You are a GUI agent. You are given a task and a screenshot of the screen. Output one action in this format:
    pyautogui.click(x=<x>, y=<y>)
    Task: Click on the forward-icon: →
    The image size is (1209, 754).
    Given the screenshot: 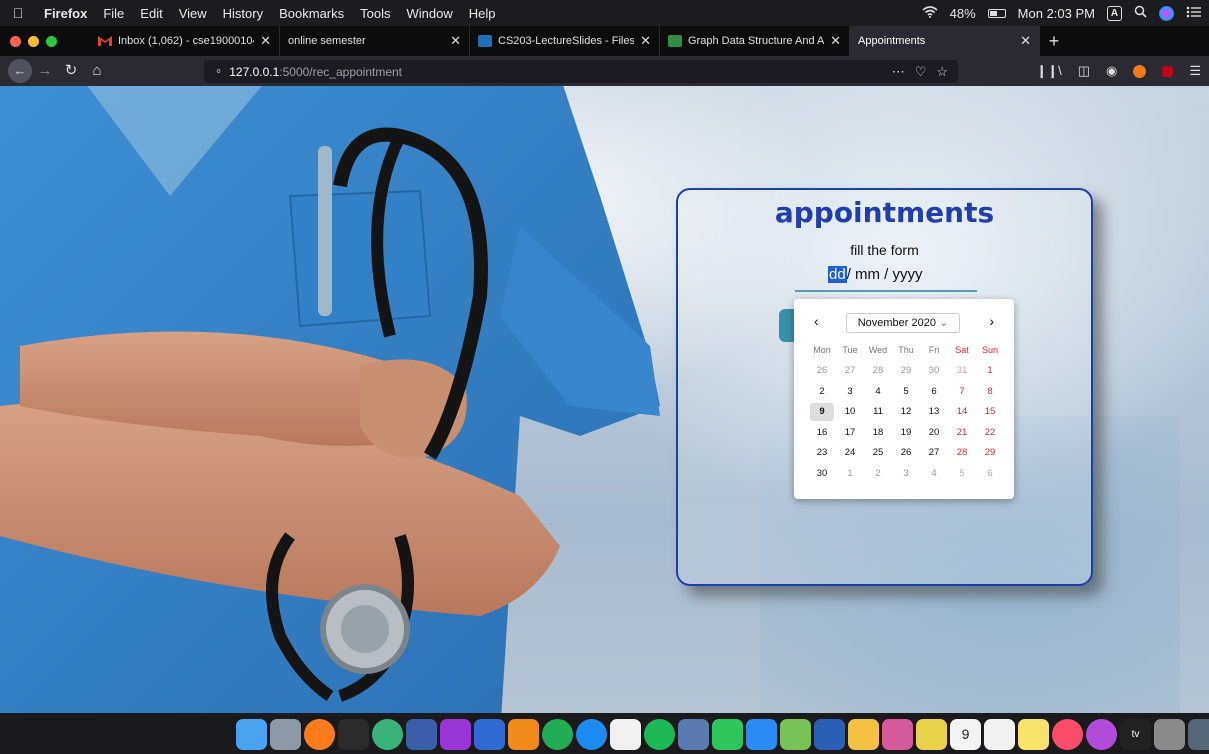 What is the action you would take?
    pyautogui.click(x=45, y=71)
    